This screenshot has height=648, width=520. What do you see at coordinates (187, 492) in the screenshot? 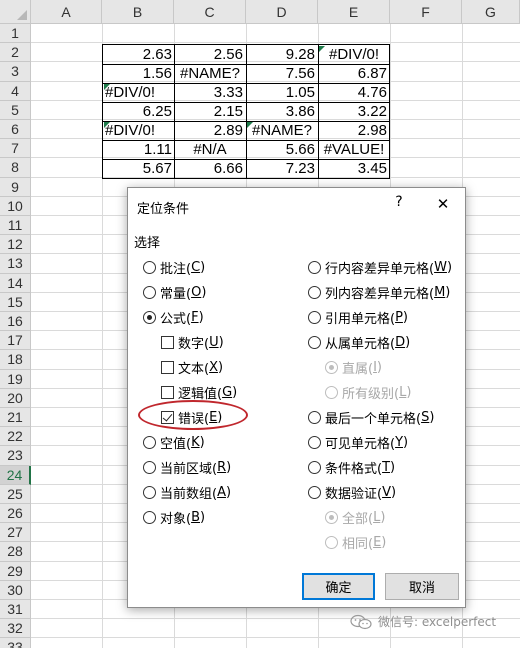
I see `option-current-array: 当前数组(A)` at bounding box center [187, 492].